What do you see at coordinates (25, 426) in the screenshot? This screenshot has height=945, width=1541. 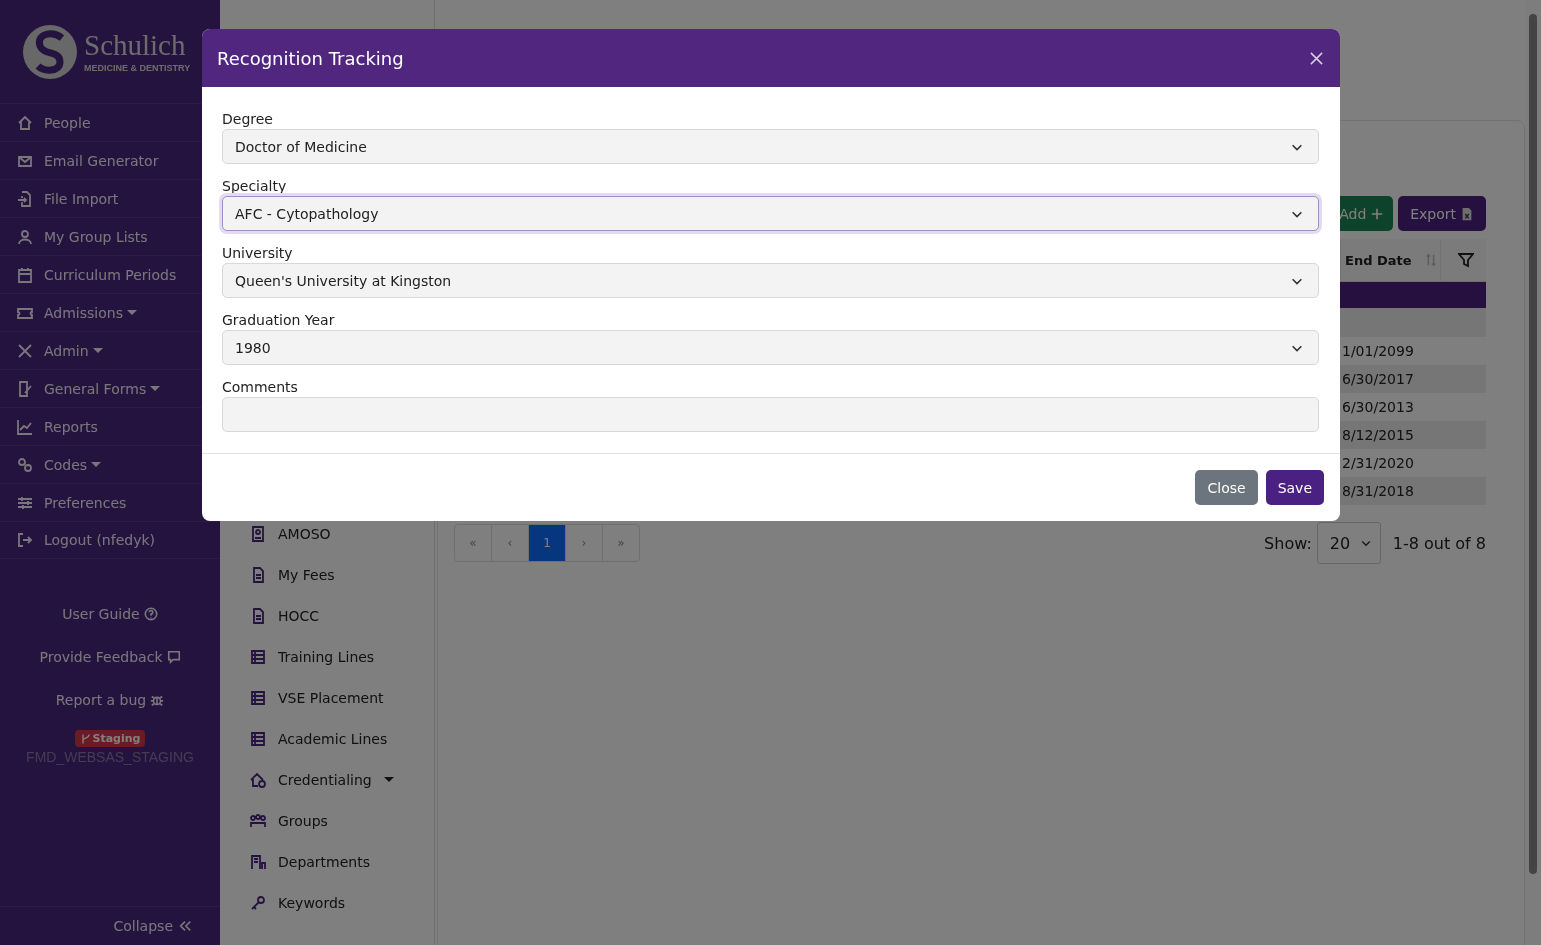 I see `line-chart-icon` at bounding box center [25, 426].